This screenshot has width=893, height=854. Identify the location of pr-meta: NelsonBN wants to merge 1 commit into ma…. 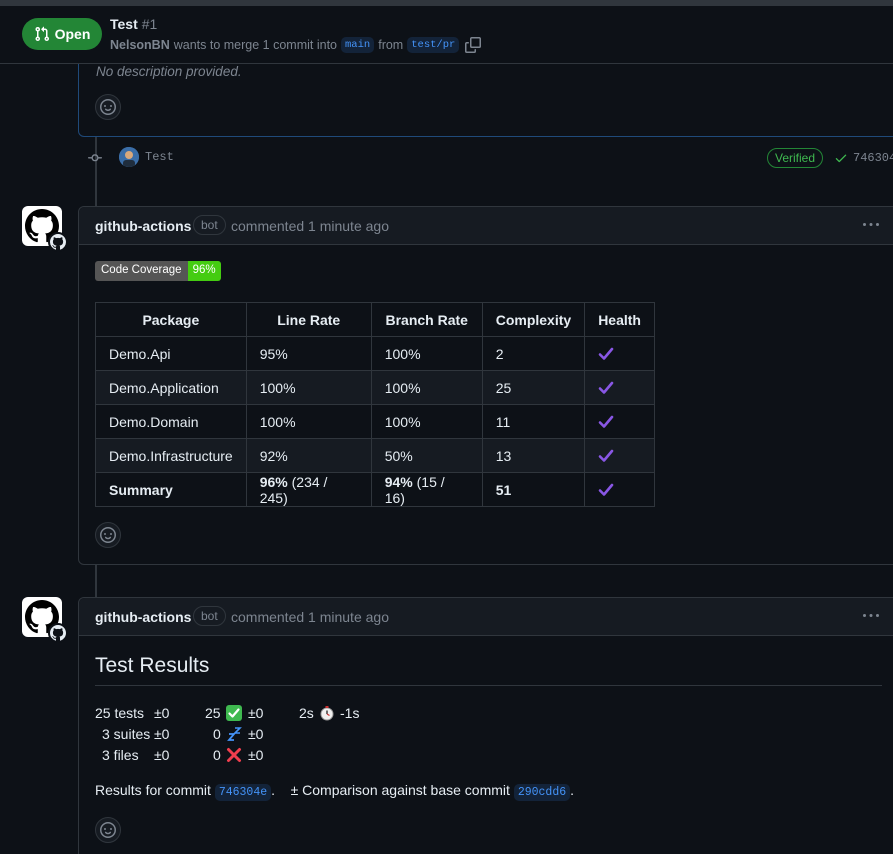
(296, 45).